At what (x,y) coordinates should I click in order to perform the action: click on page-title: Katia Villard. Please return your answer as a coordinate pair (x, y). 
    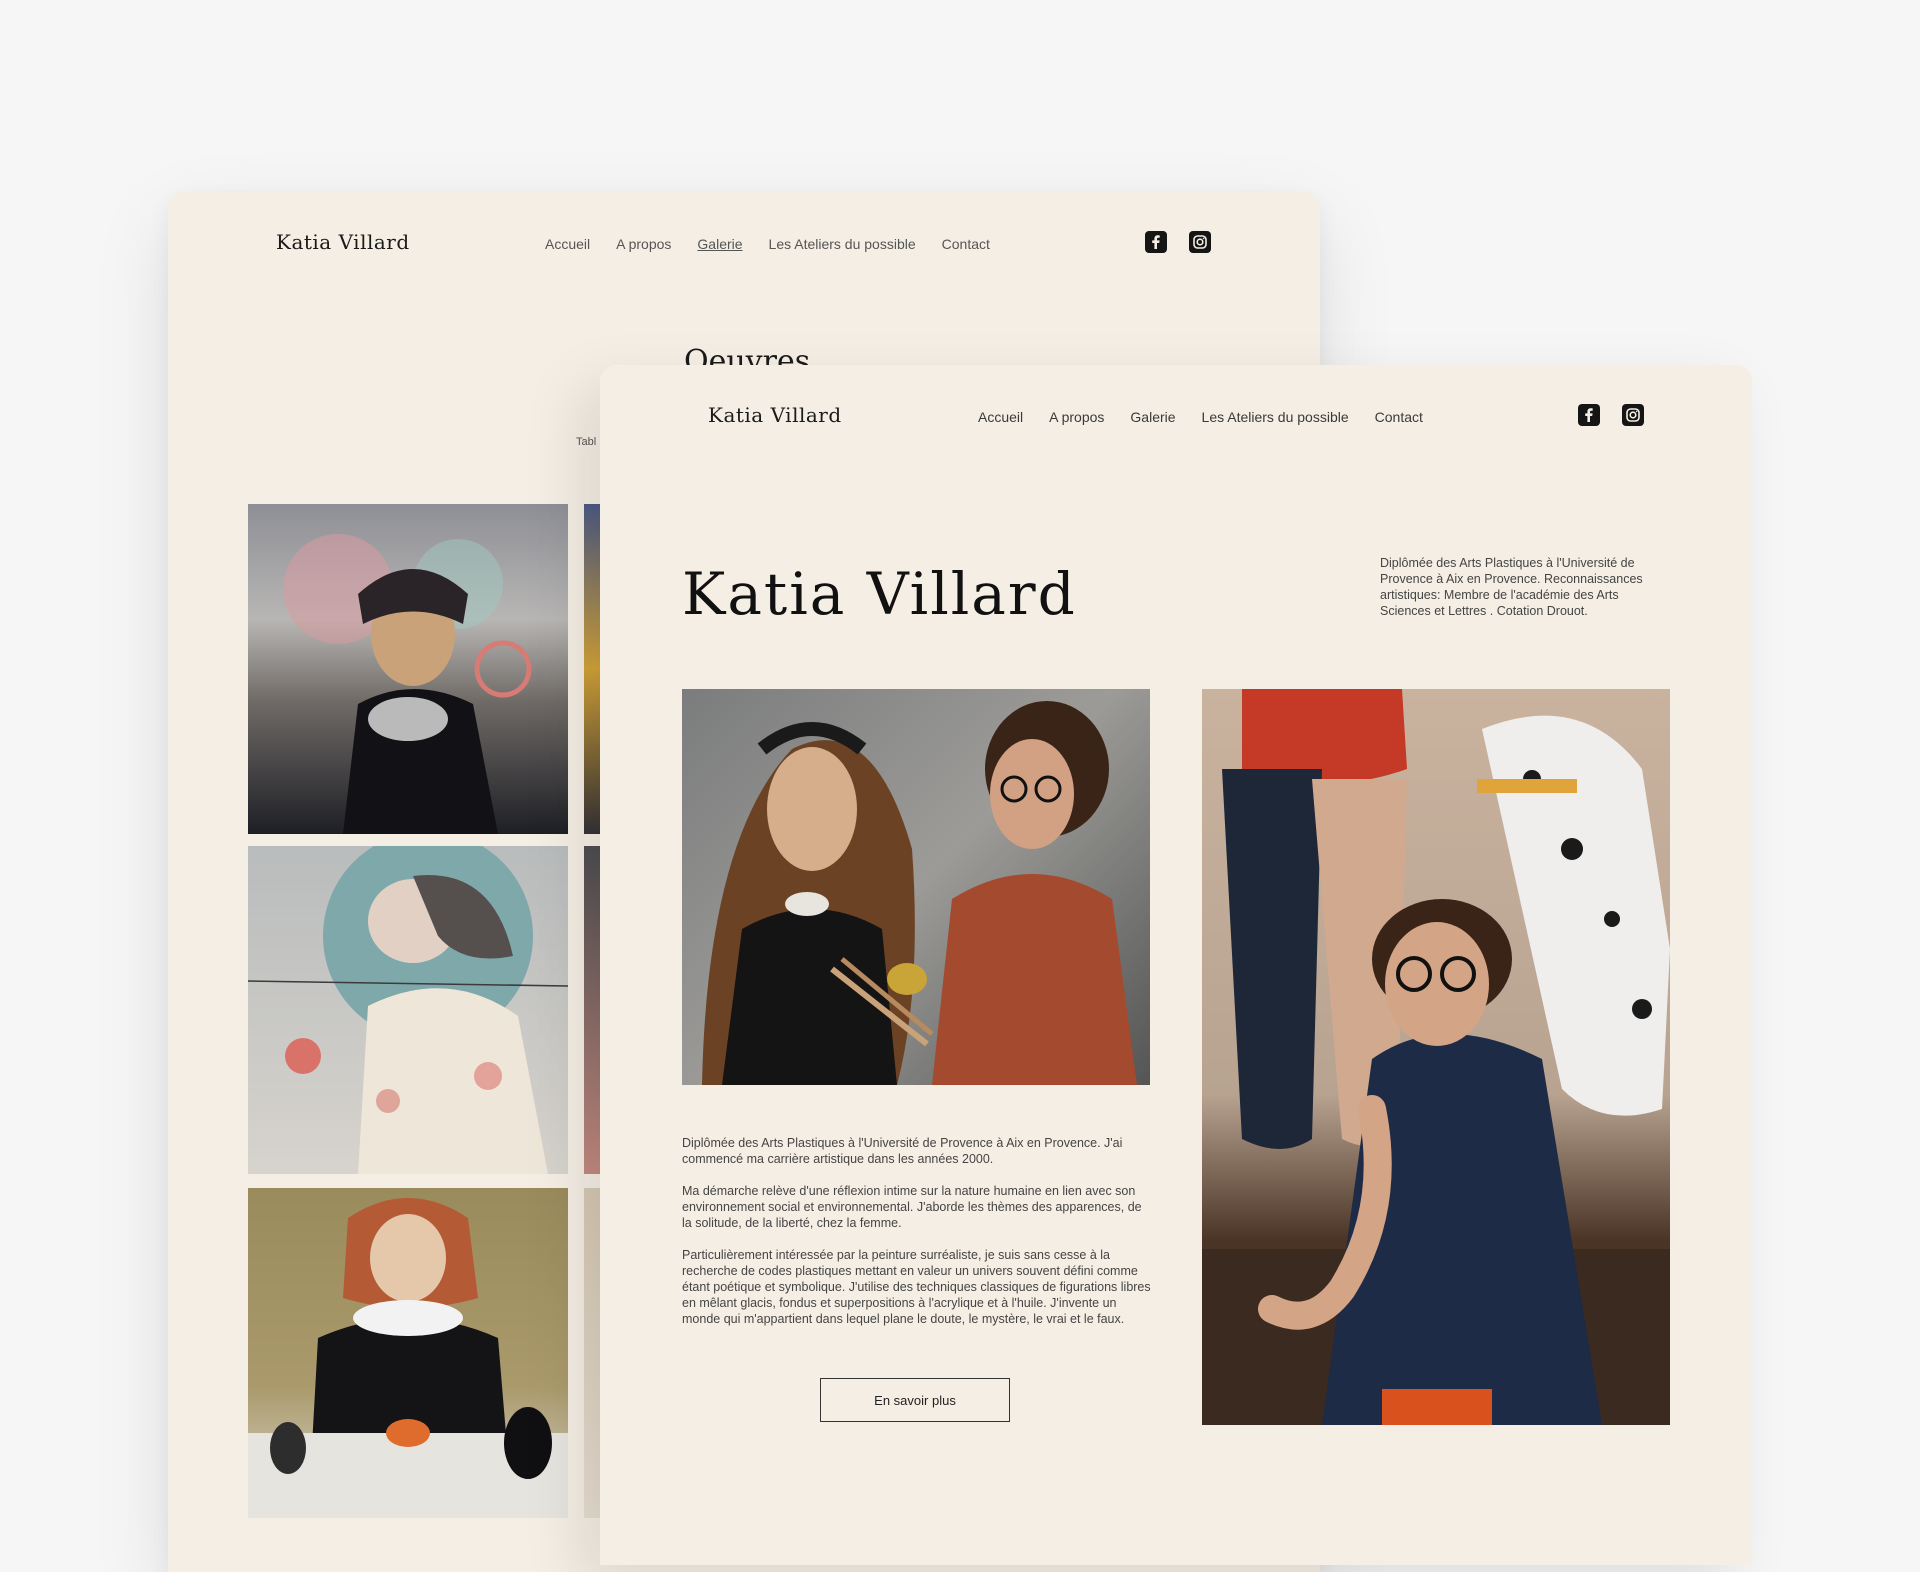
    Looking at the image, I should click on (879, 594).